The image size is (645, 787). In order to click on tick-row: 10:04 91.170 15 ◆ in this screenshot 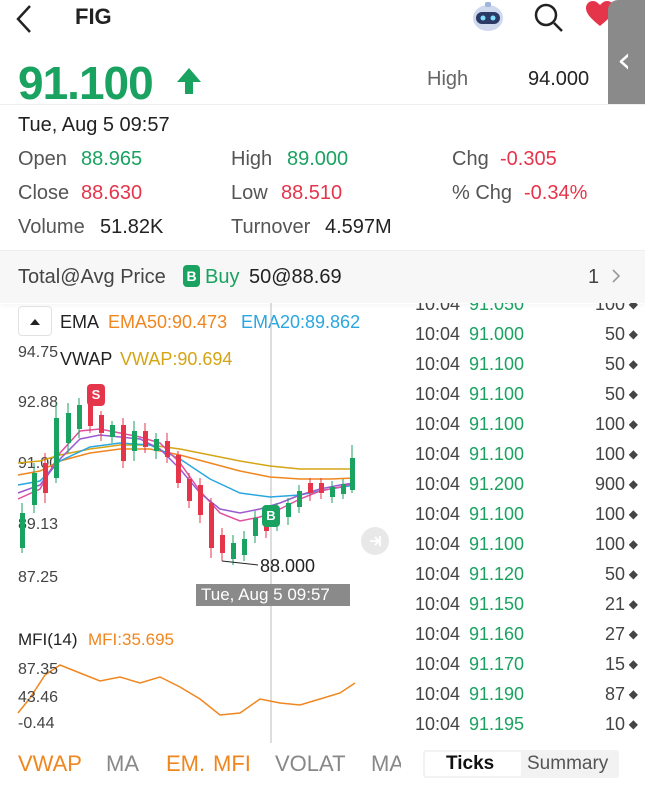, I will do `click(522, 669)`.